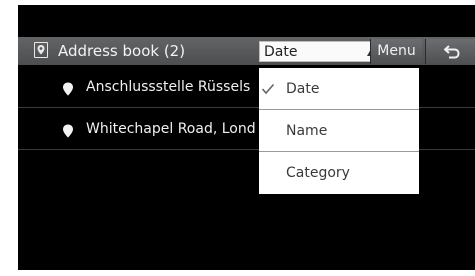 This screenshot has width=475, height=276. What do you see at coordinates (307, 131) in the screenshot?
I see `sort-option-label: Name` at bounding box center [307, 131].